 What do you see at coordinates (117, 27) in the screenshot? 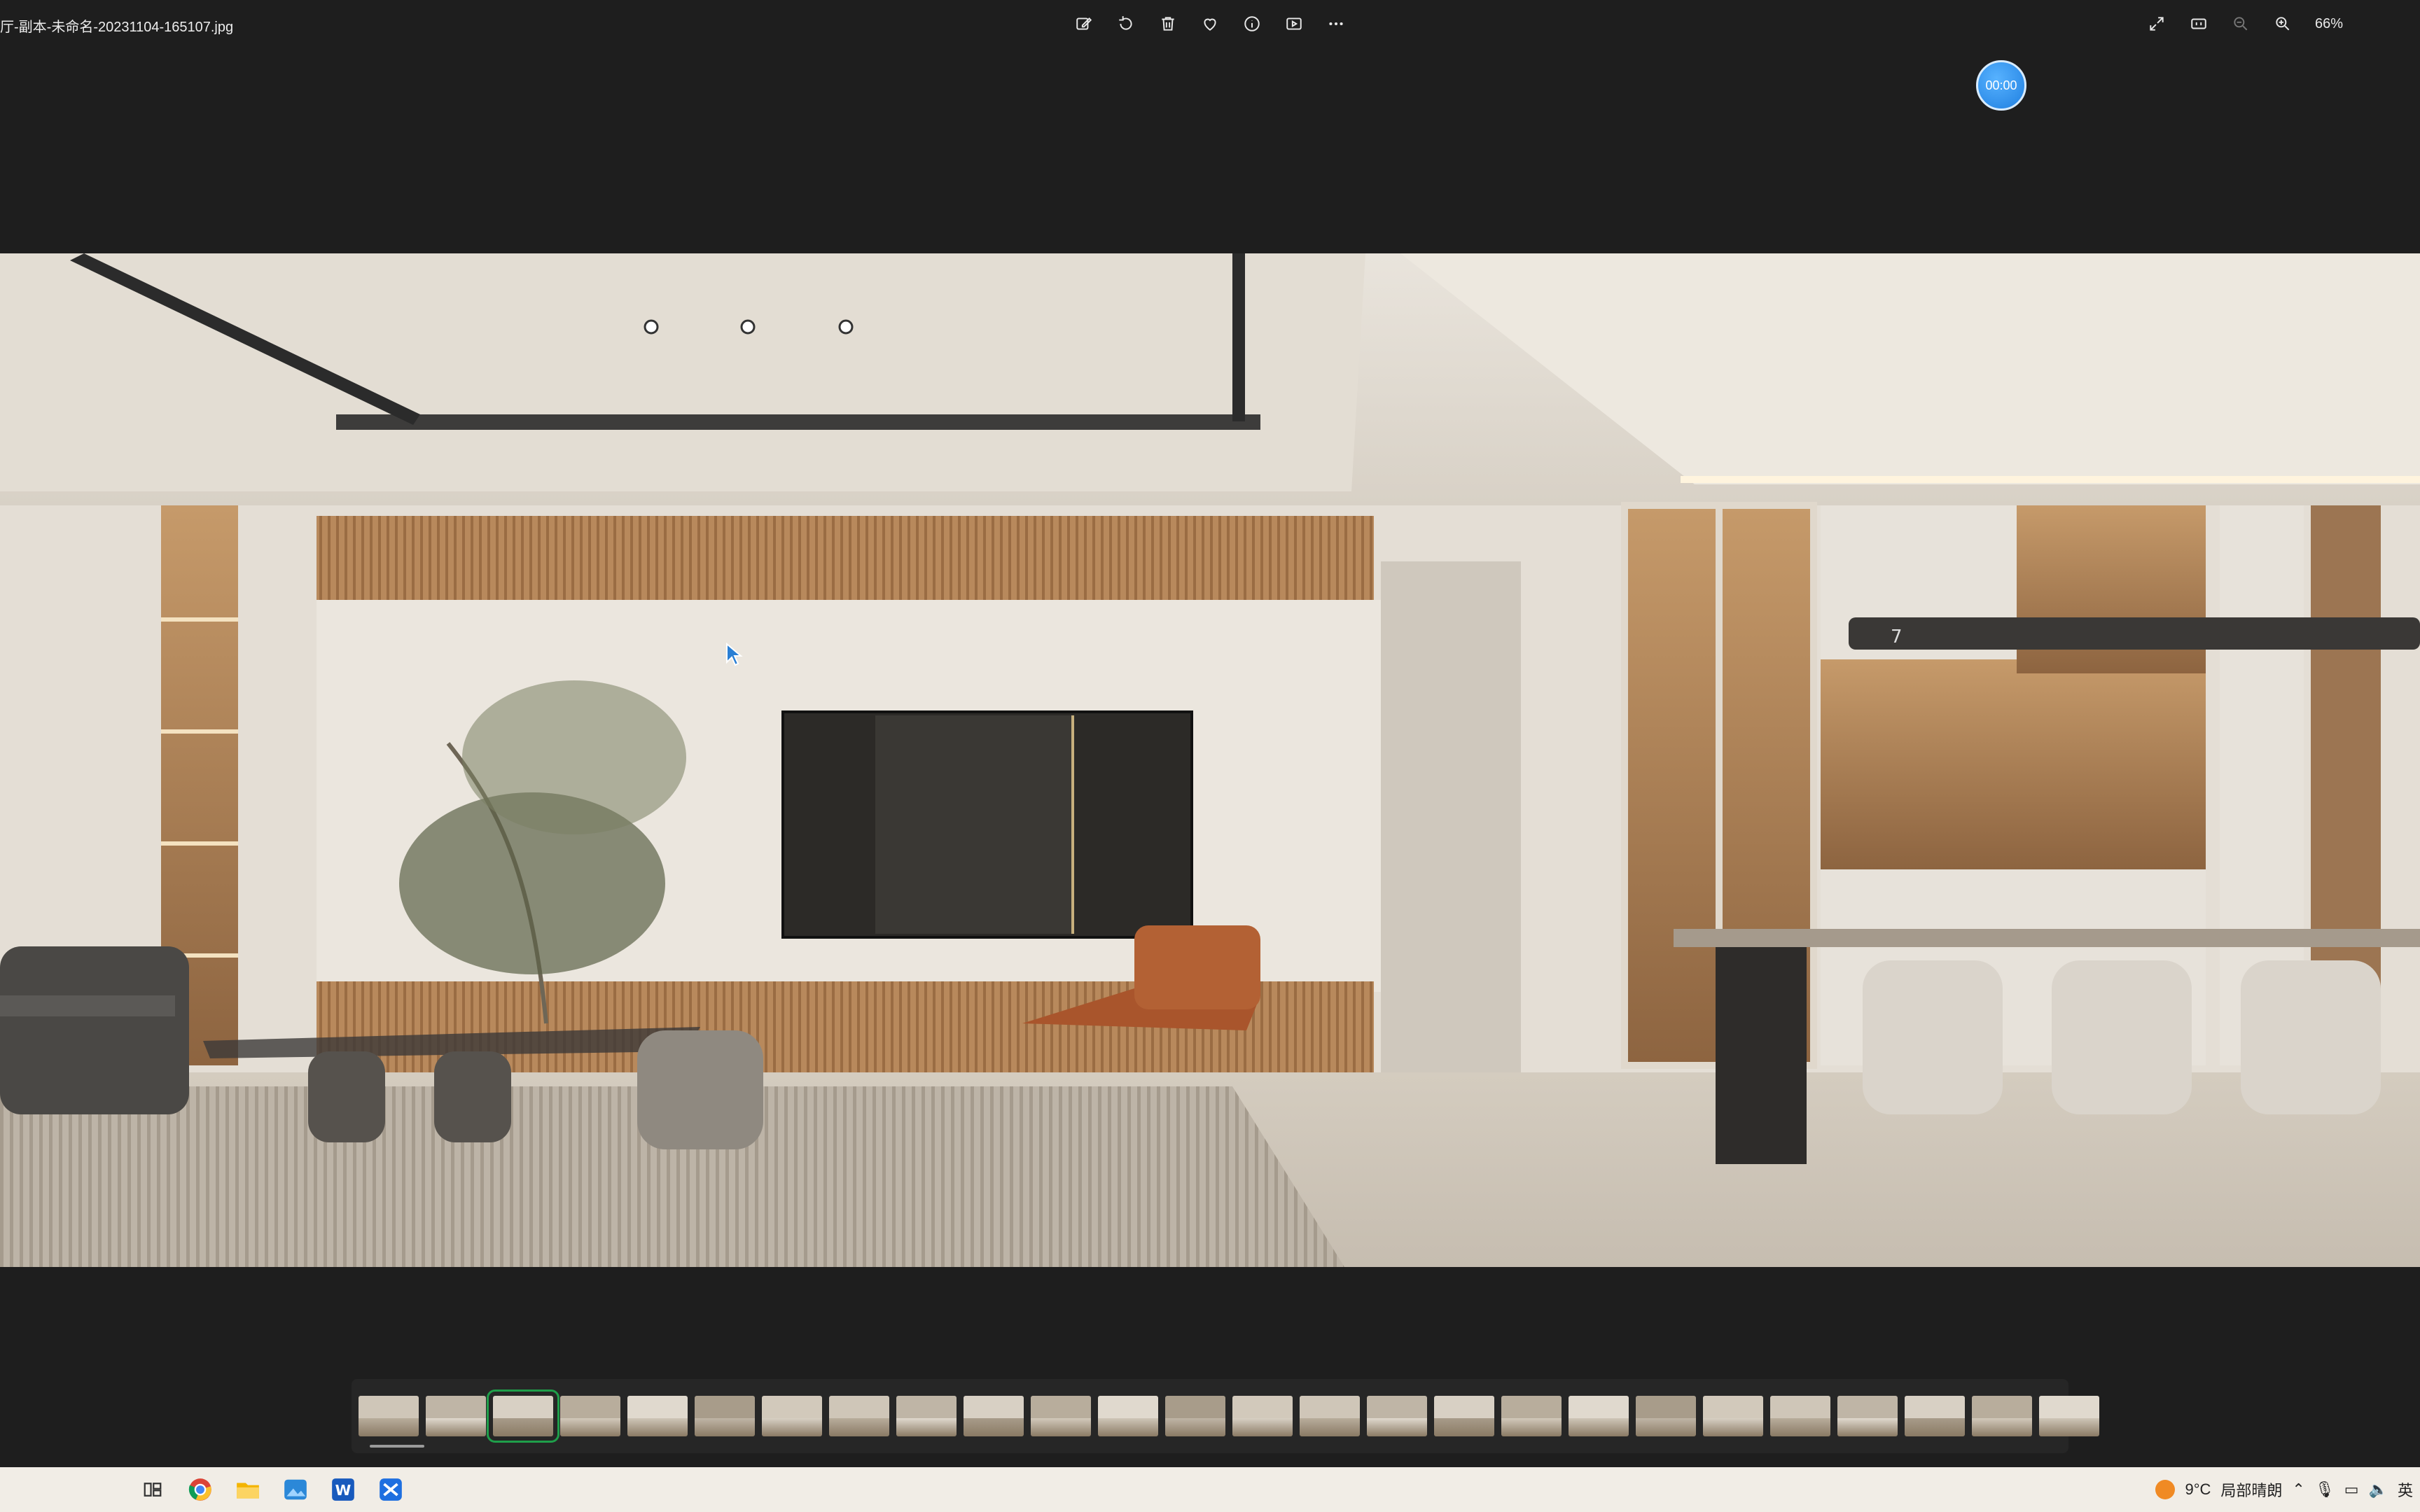
I see `window-title: 厅-副本-未命名-20231104-165107.jpg` at bounding box center [117, 27].